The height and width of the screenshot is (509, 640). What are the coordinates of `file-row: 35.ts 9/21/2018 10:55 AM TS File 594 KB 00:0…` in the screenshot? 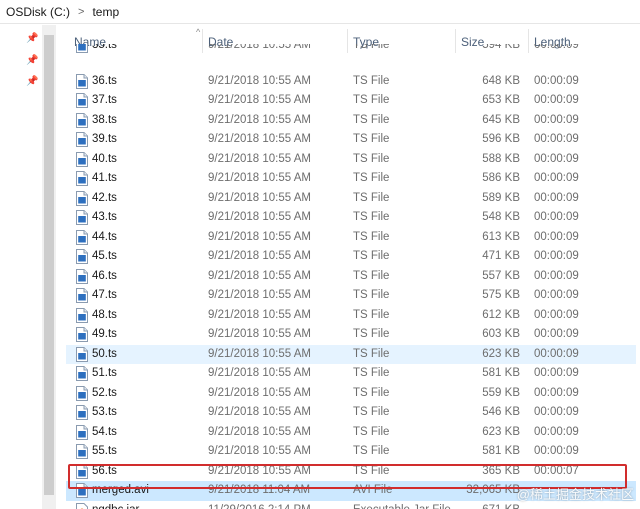 It's located at (351, 50).